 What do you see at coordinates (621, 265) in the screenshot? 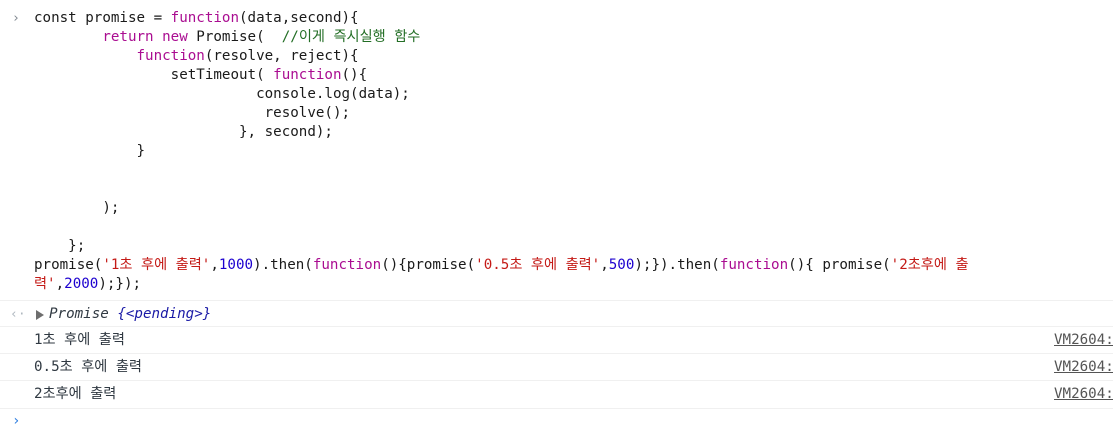
I see `code-token-num: 500` at bounding box center [621, 265].